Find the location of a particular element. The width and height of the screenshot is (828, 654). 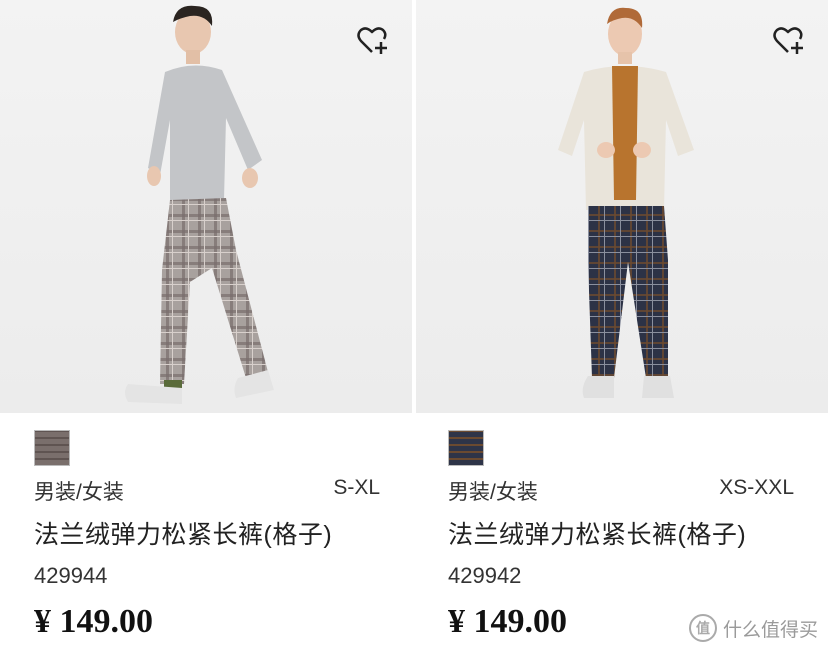

watermark-text: 什么值得买 is located at coordinates (770, 630).